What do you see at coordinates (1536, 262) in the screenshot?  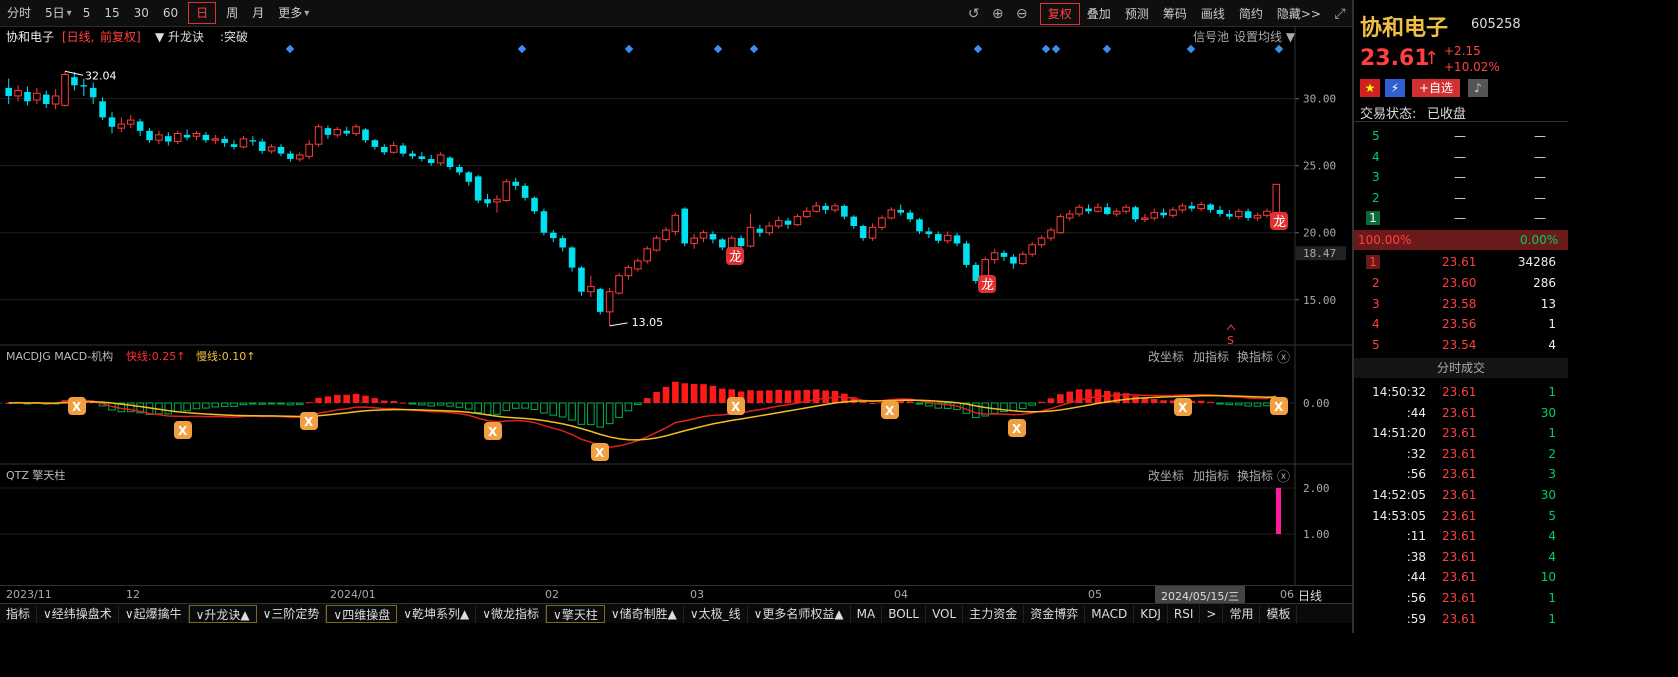 I see `bid-volume: 34286` at bounding box center [1536, 262].